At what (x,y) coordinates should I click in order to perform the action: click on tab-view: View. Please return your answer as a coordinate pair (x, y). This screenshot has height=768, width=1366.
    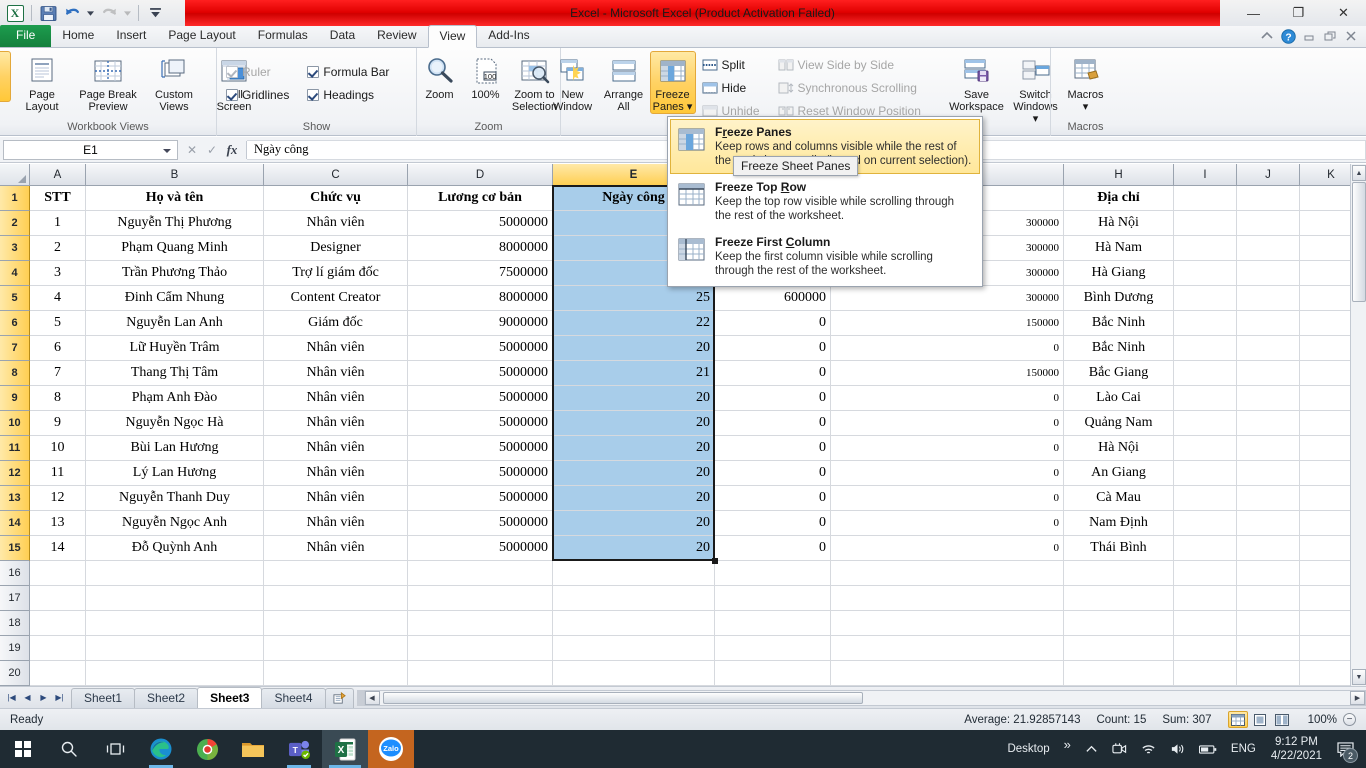
    Looking at the image, I should click on (452, 36).